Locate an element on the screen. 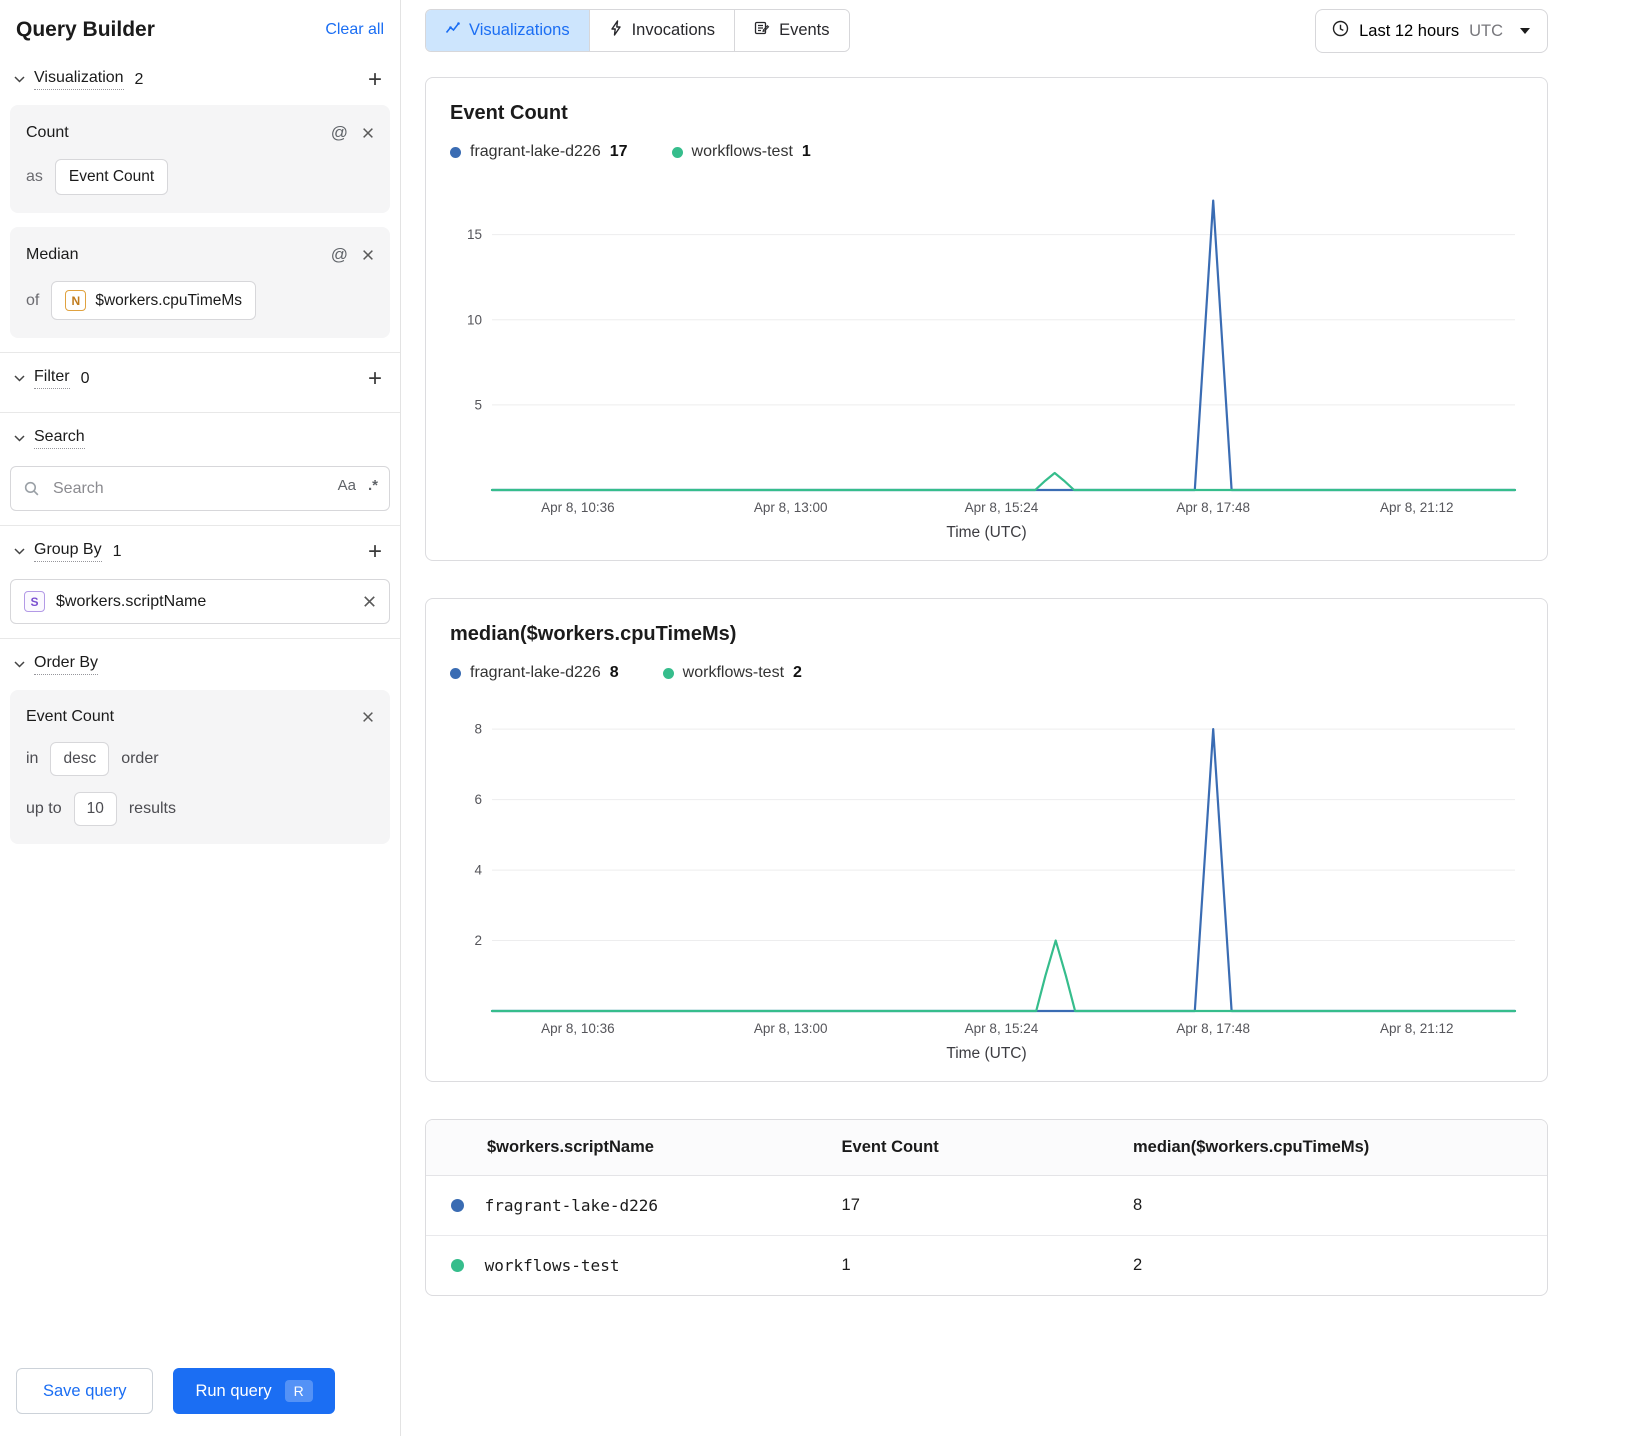 This screenshot has width=1640, height=1436. chart-title: median($workers.cpuTimeMs) is located at coordinates (593, 634).